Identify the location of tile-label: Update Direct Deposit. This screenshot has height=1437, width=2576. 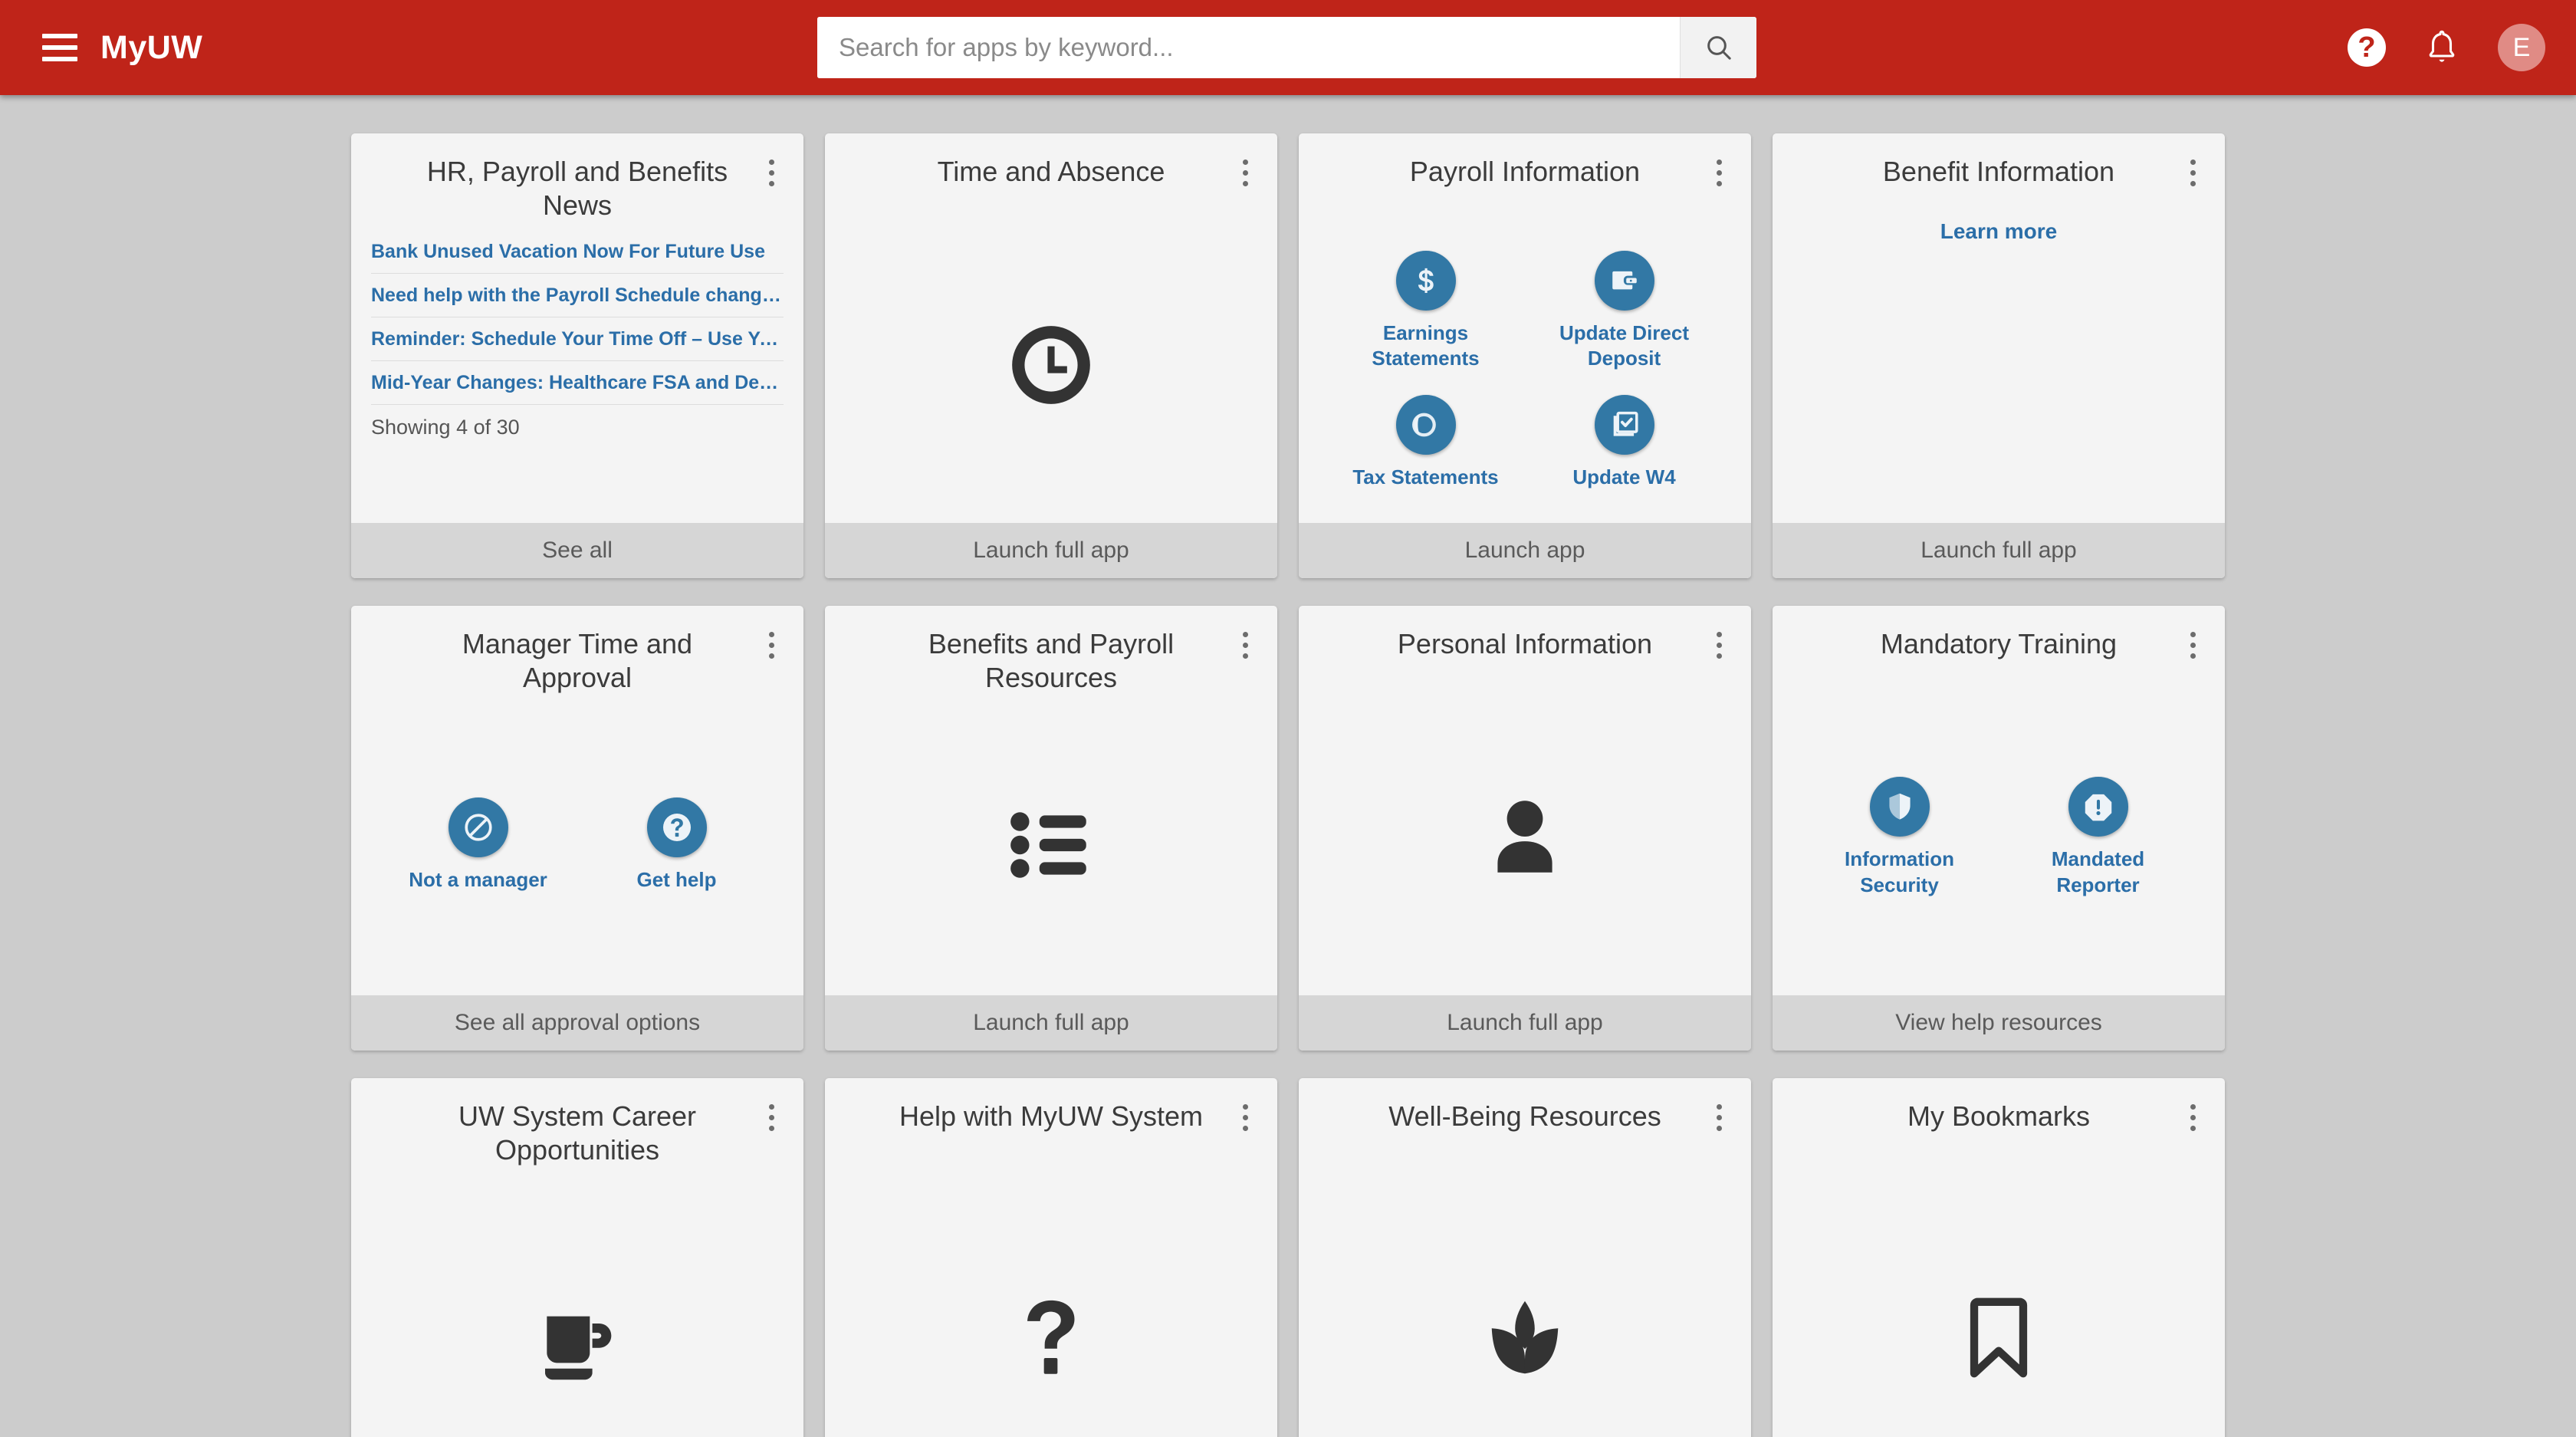
(1625, 345).